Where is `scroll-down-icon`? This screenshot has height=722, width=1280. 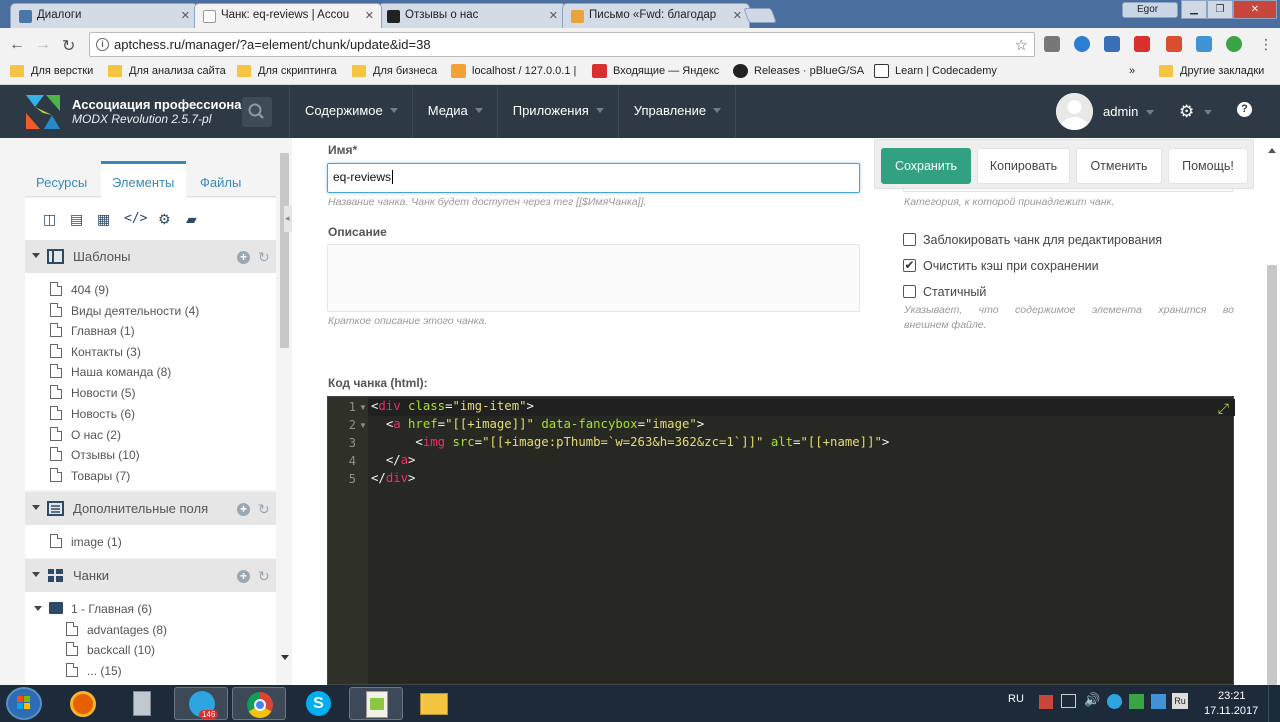
scroll-down-icon is located at coordinates (285, 659).